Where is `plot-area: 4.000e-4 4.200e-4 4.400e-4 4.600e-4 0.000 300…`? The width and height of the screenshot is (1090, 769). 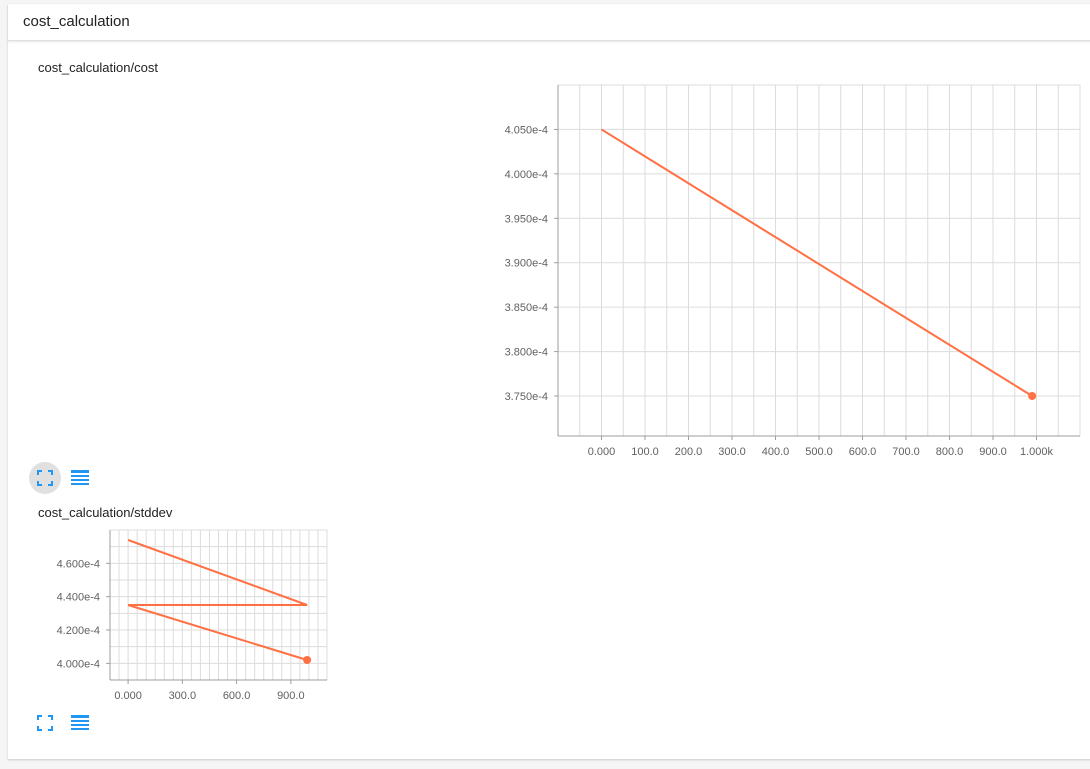
plot-area: 4.000e-4 4.200e-4 4.400e-4 4.600e-4 0.000 300… is located at coordinates (192, 615).